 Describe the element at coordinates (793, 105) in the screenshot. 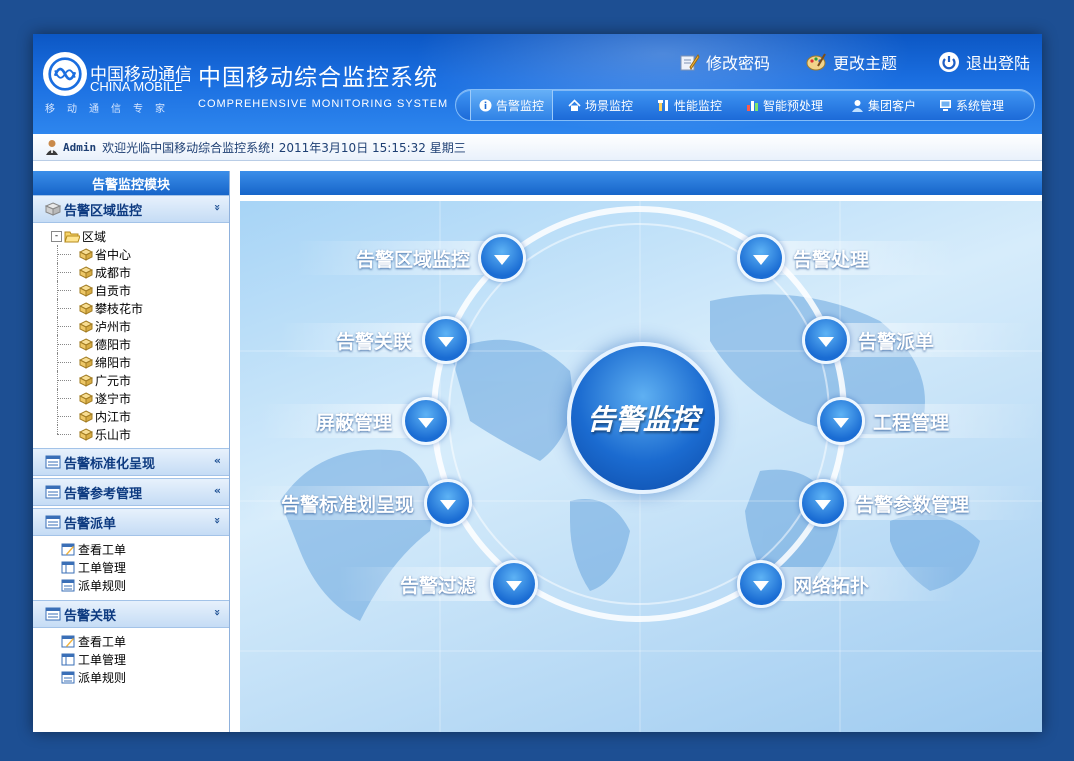

I see `nav-label: 智能预处理` at that location.